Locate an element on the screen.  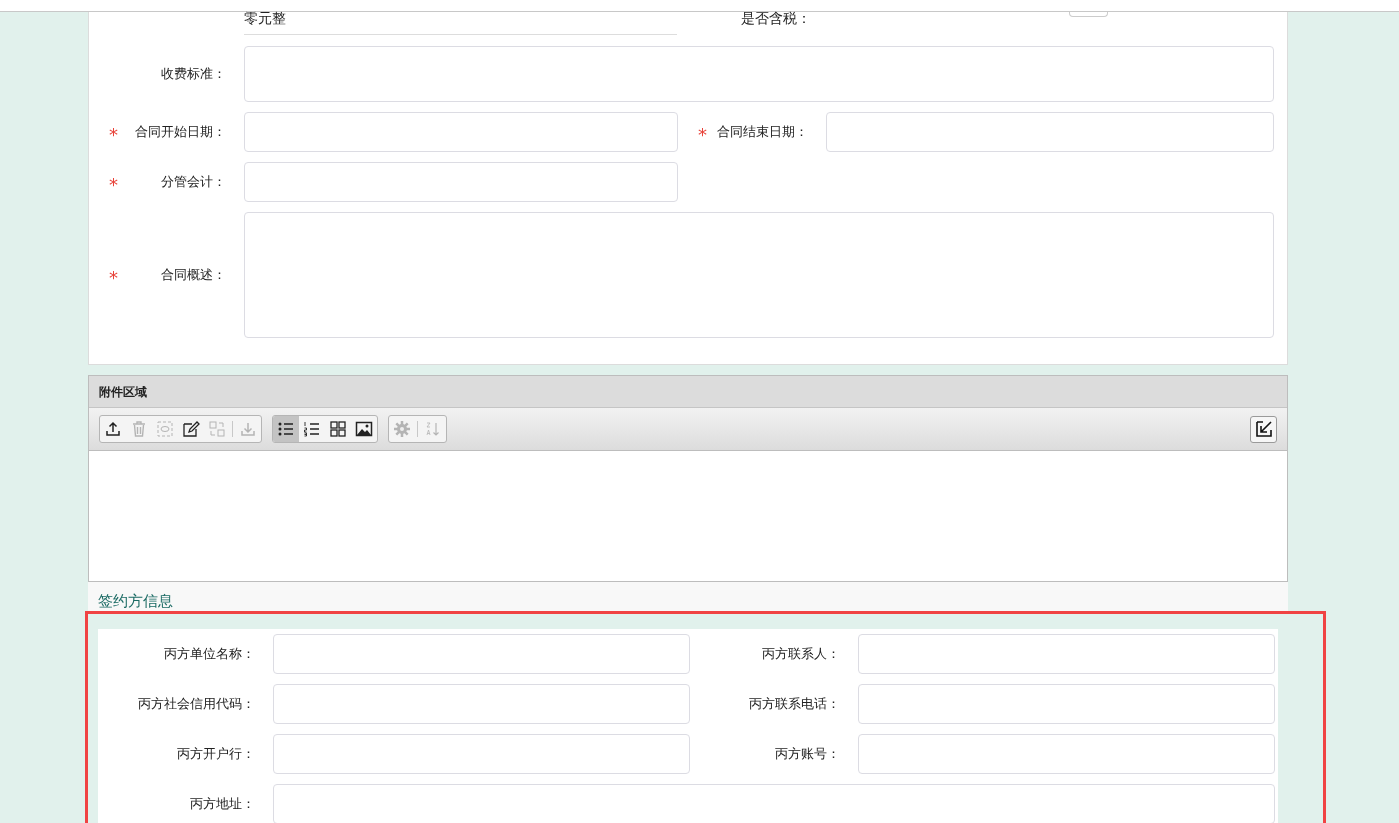
download-icon is located at coordinates (248, 429).